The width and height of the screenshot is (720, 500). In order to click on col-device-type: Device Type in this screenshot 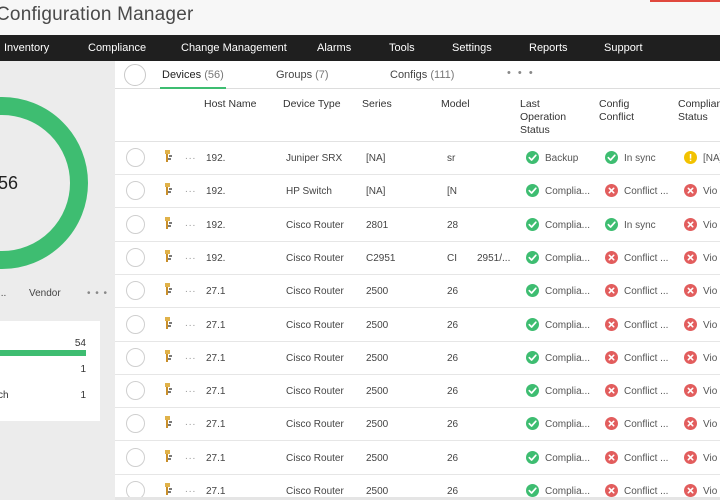, I will do `click(312, 104)`.